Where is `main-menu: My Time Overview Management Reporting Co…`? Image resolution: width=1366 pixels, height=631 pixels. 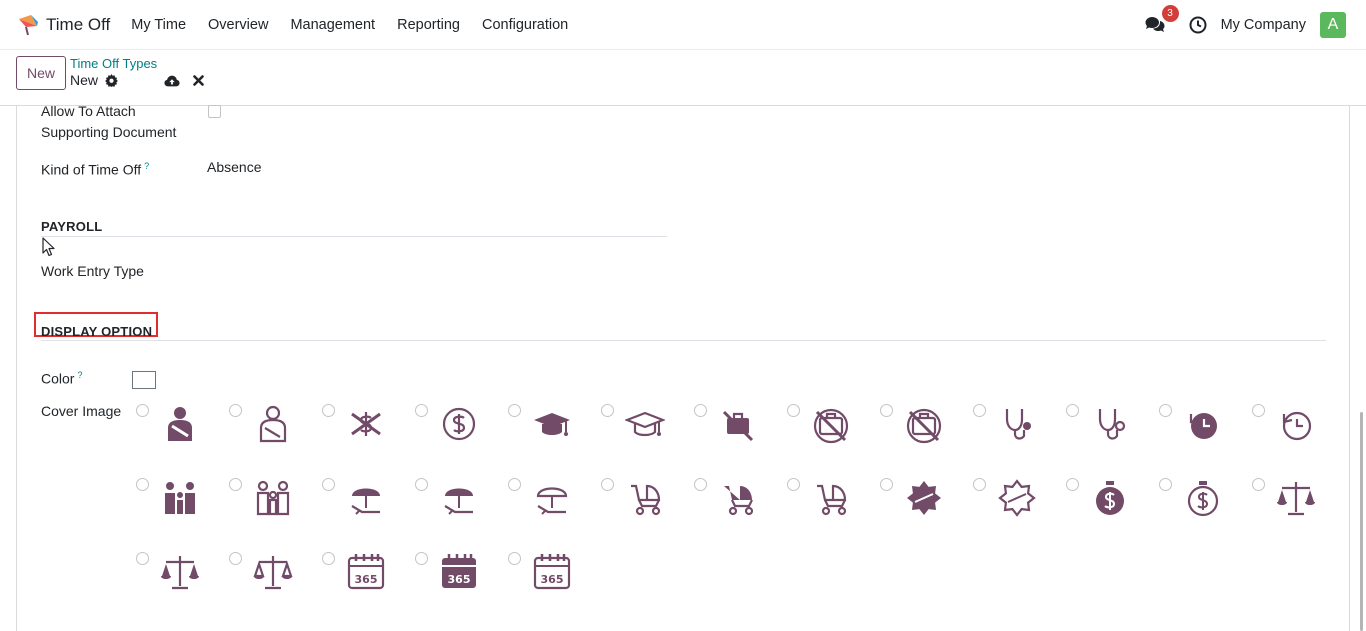 main-menu: My Time Overview Management Reporting Co… is located at coordinates (349, 25).